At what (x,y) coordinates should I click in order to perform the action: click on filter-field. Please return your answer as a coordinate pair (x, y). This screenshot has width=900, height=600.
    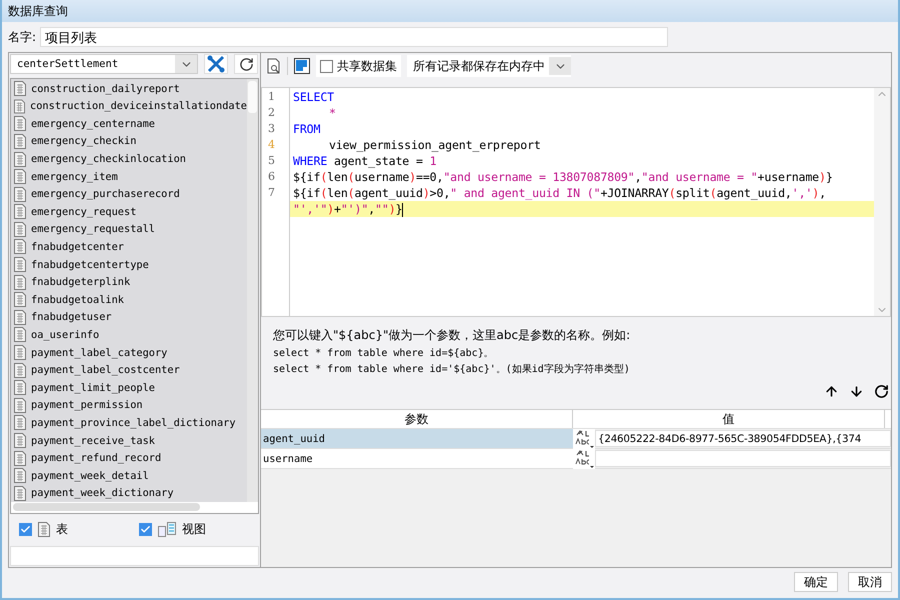
    Looking at the image, I should click on (134, 556).